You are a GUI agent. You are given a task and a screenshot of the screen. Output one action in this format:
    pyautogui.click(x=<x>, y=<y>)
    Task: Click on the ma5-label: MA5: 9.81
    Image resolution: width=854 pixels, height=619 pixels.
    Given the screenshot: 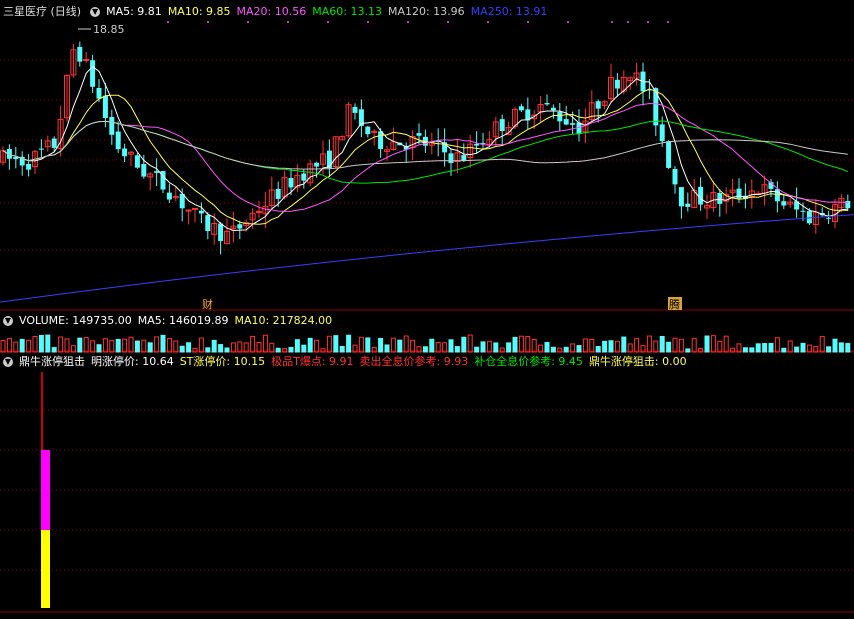 What is the action you would take?
    pyautogui.click(x=134, y=11)
    